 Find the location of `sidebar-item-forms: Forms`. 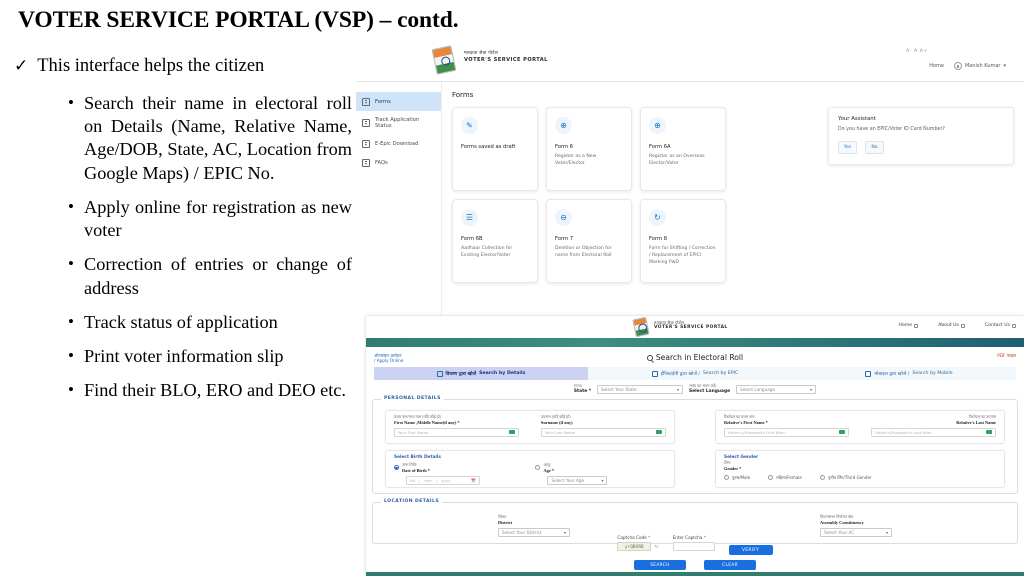

sidebar-item-forms: Forms is located at coordinates (398, 101).